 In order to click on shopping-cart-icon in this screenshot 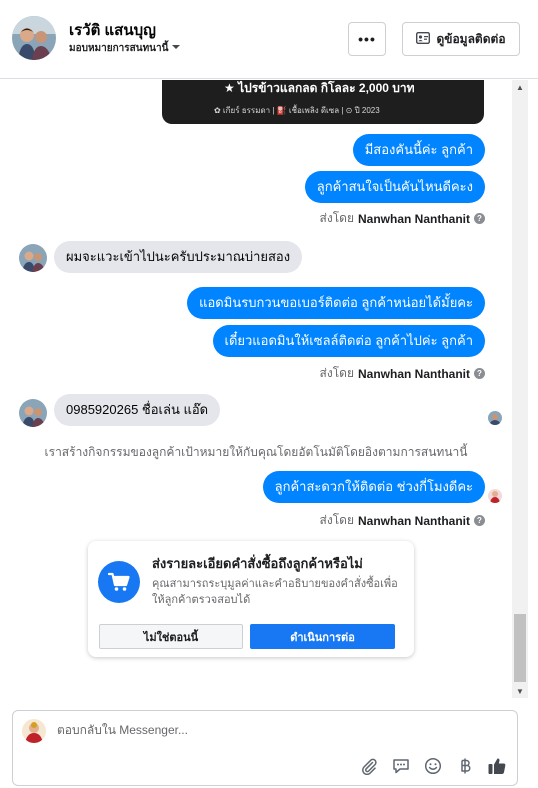, I will do `click(119, 582)`.